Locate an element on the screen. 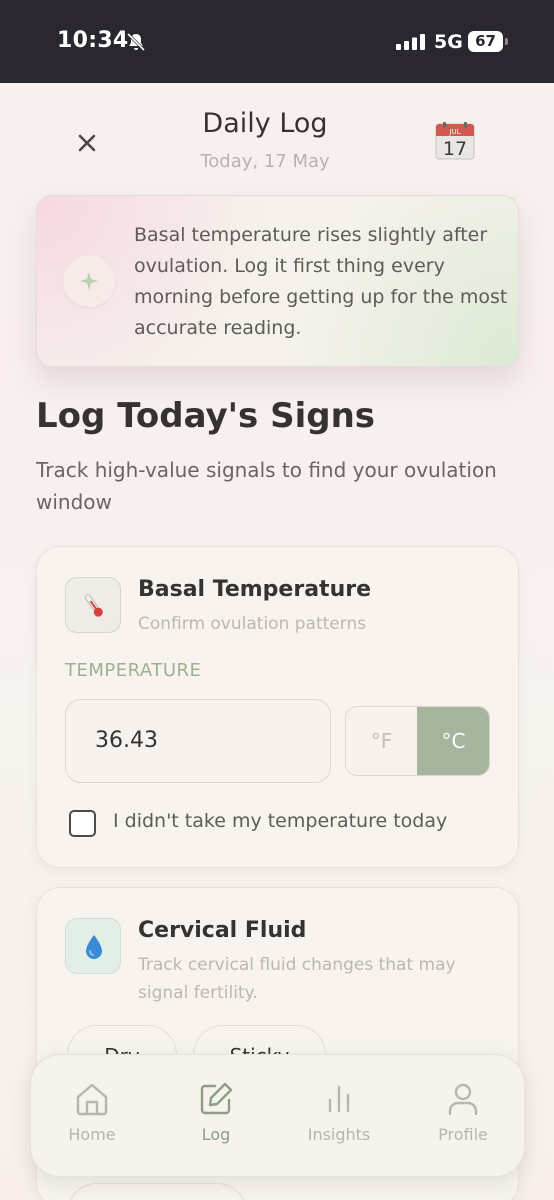  nav-item-profile: Profile is located at coordinates (463, 1112).